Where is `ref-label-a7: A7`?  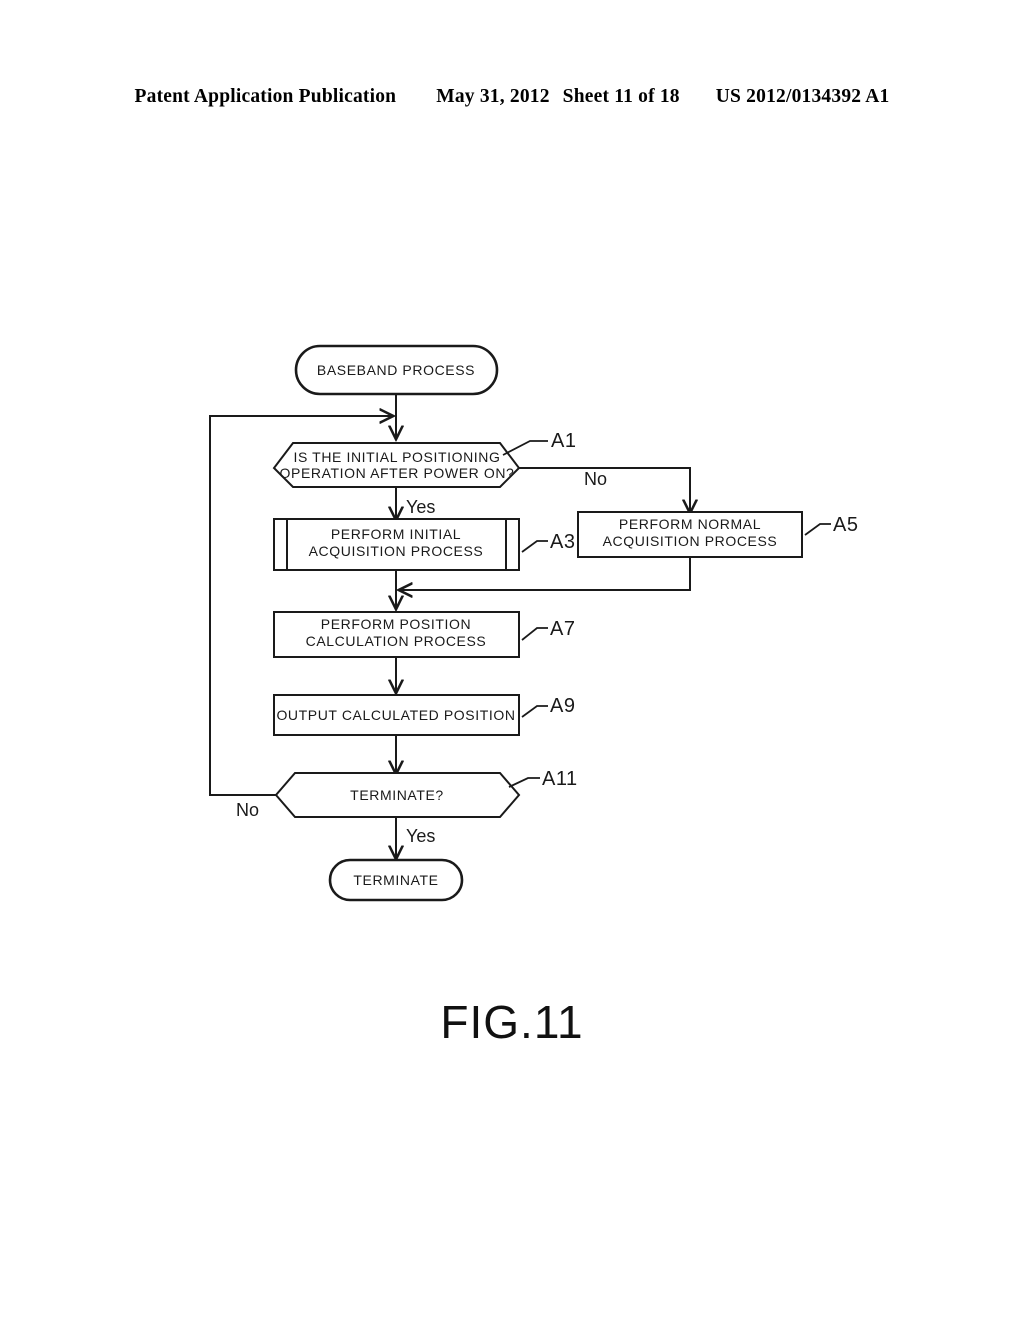
ref-label-a7: A7 is located at coordinates (562, 629).